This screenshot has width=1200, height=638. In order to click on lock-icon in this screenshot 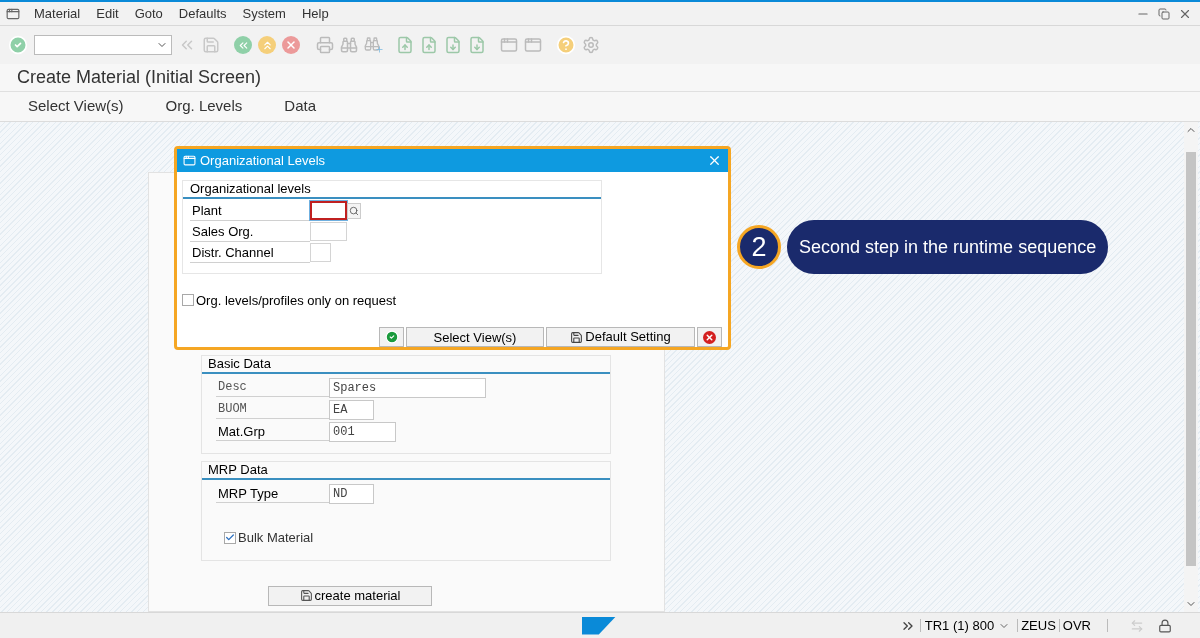, I will do `click(1165, 625)`.